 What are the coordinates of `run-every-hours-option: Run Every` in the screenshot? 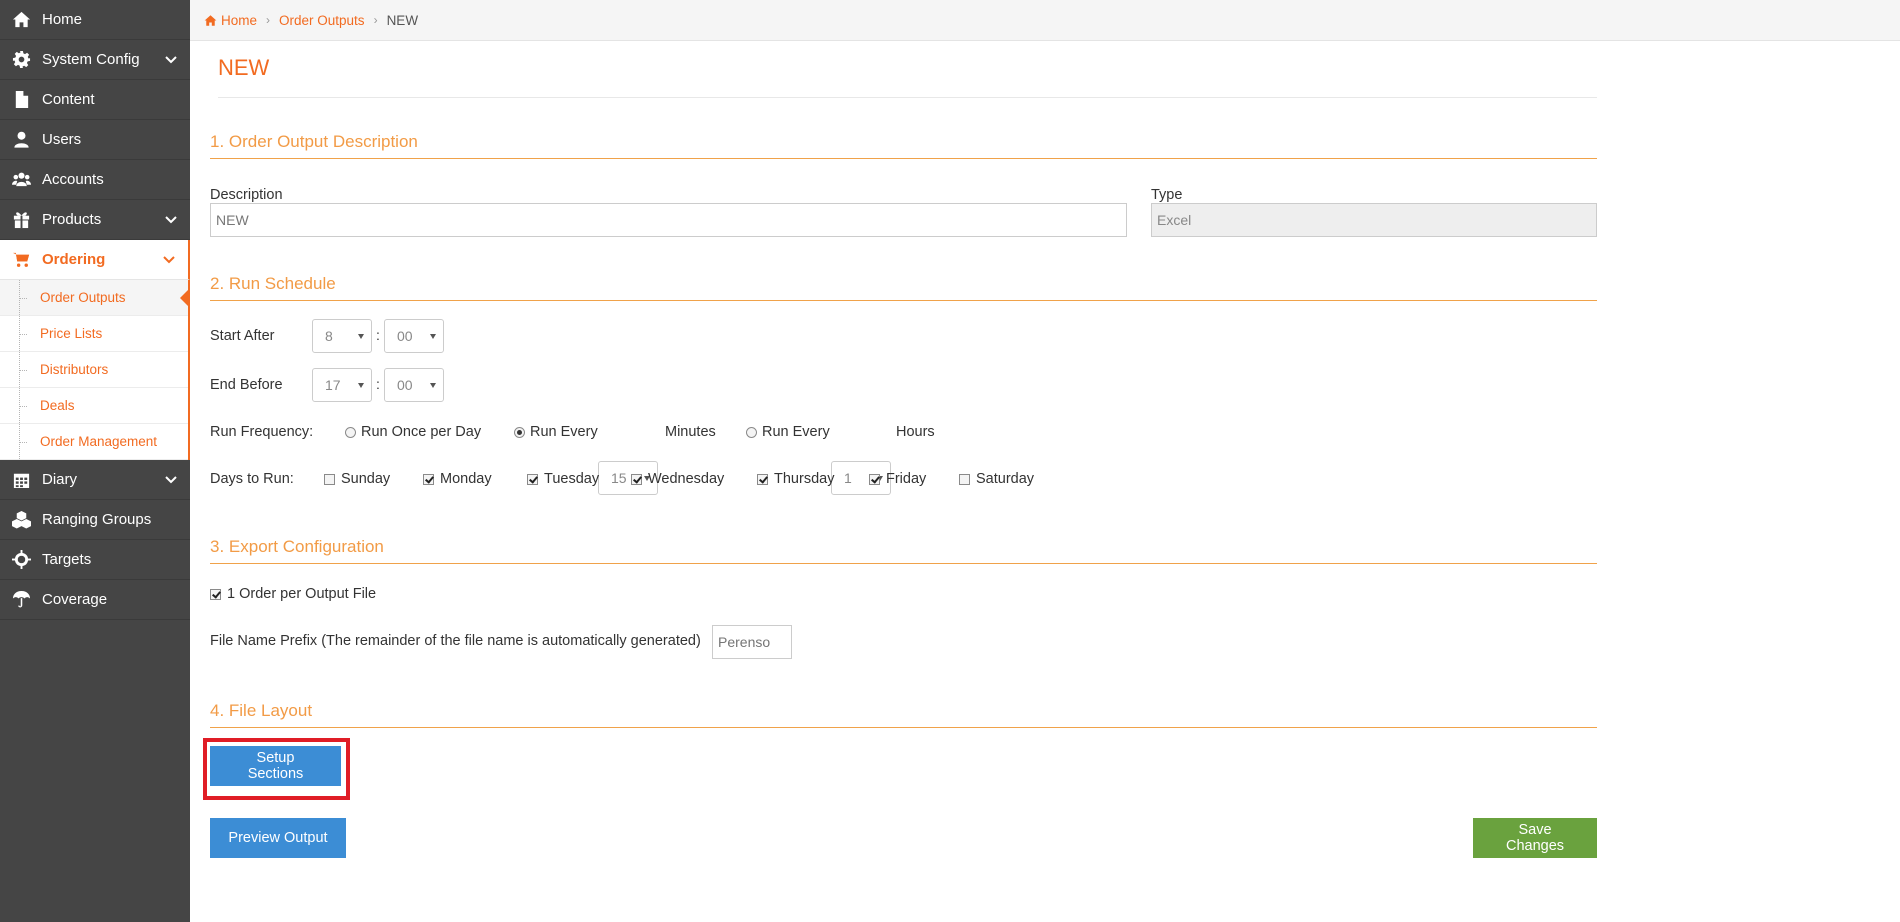 It's located at (788, 432).